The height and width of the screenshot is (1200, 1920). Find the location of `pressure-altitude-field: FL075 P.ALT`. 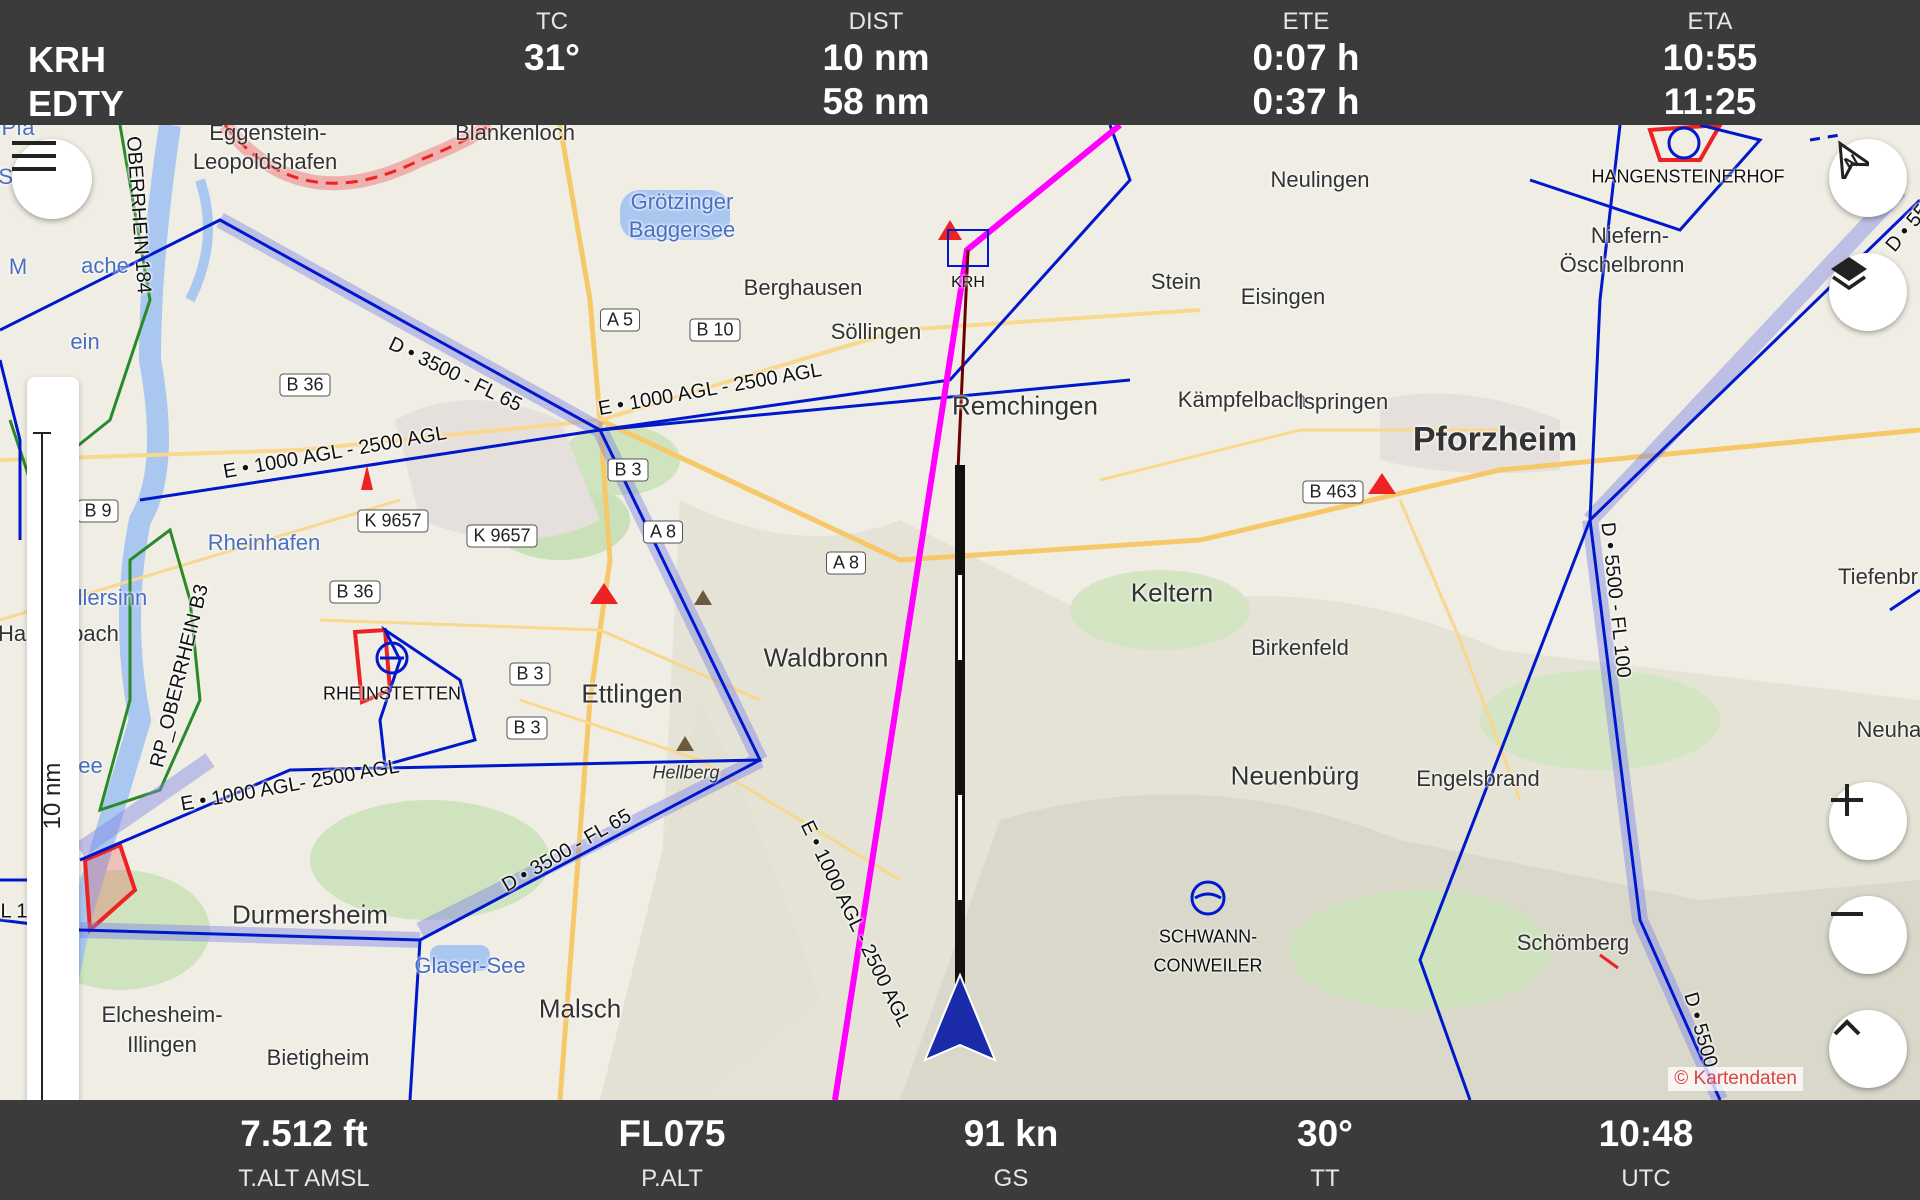

pressure-altitude-field: FL075 P.ALT is located at coordinates (672, 1154).